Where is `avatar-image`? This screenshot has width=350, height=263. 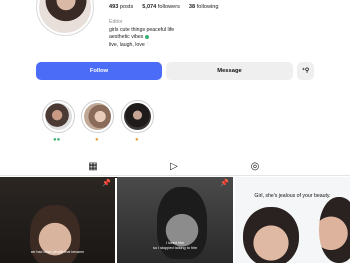 avatar-image is located at coordinates (65, 16).